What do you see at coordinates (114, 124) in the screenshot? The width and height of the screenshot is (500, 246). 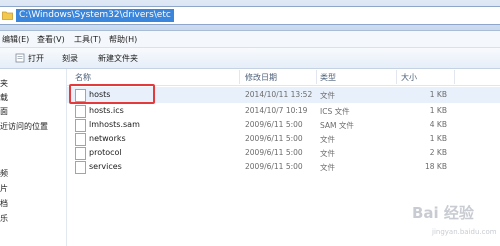 I see `file-name: lmhosts.sam` at bounding box center [114, 124].